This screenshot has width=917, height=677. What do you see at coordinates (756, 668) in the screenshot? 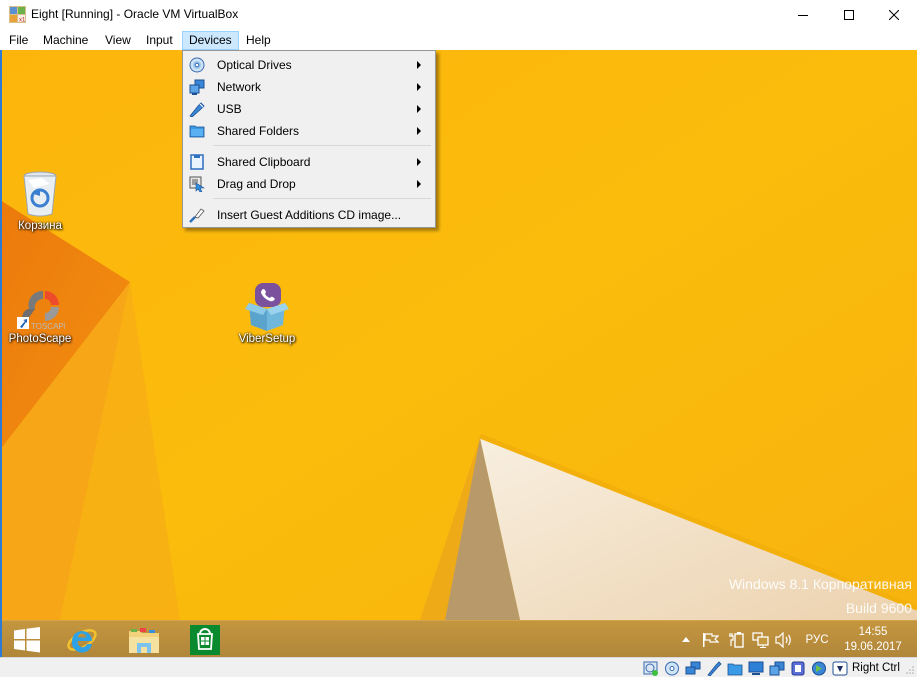
I see `display-icon` at bounding box center [756, 668].